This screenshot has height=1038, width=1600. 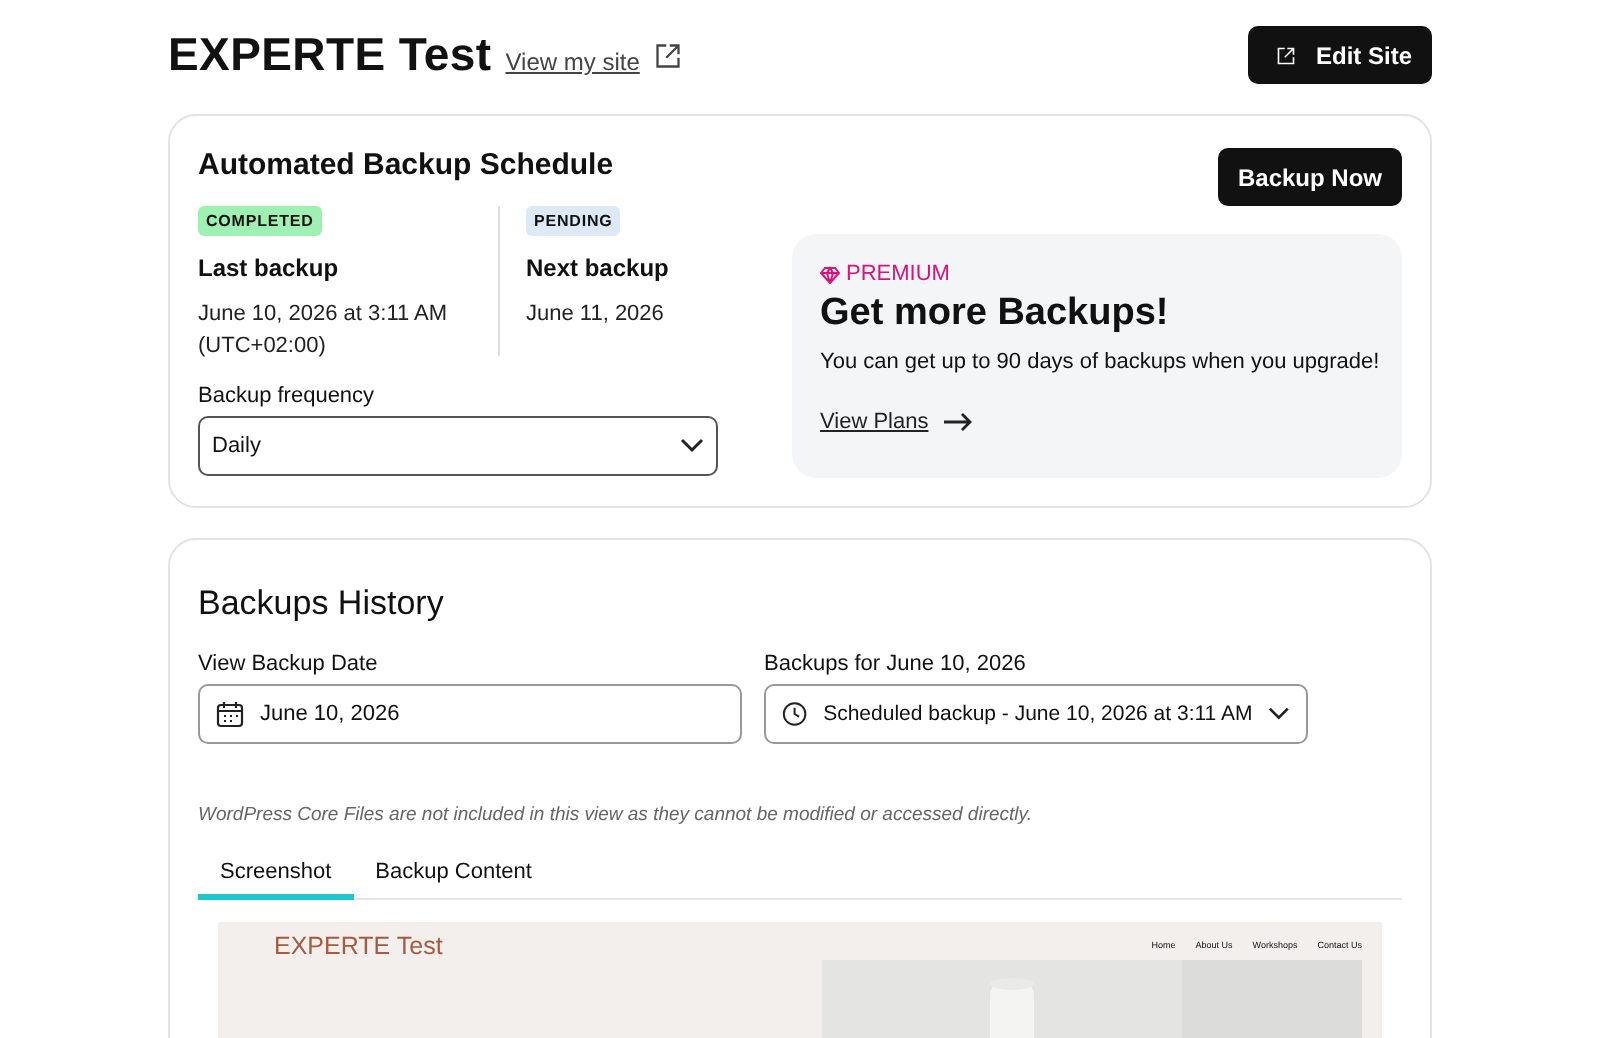 I want to click on tab: Screenshot, so click(x=276, y=876).